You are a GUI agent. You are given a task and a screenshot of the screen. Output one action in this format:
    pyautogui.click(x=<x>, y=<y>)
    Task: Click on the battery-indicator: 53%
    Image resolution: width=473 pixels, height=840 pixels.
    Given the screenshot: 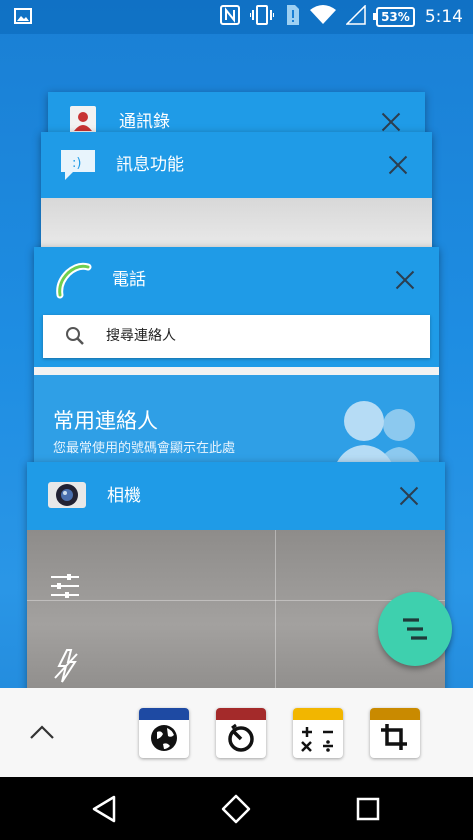 What is the action you would take?
    pyautogui.click(x=394, y=17)
    